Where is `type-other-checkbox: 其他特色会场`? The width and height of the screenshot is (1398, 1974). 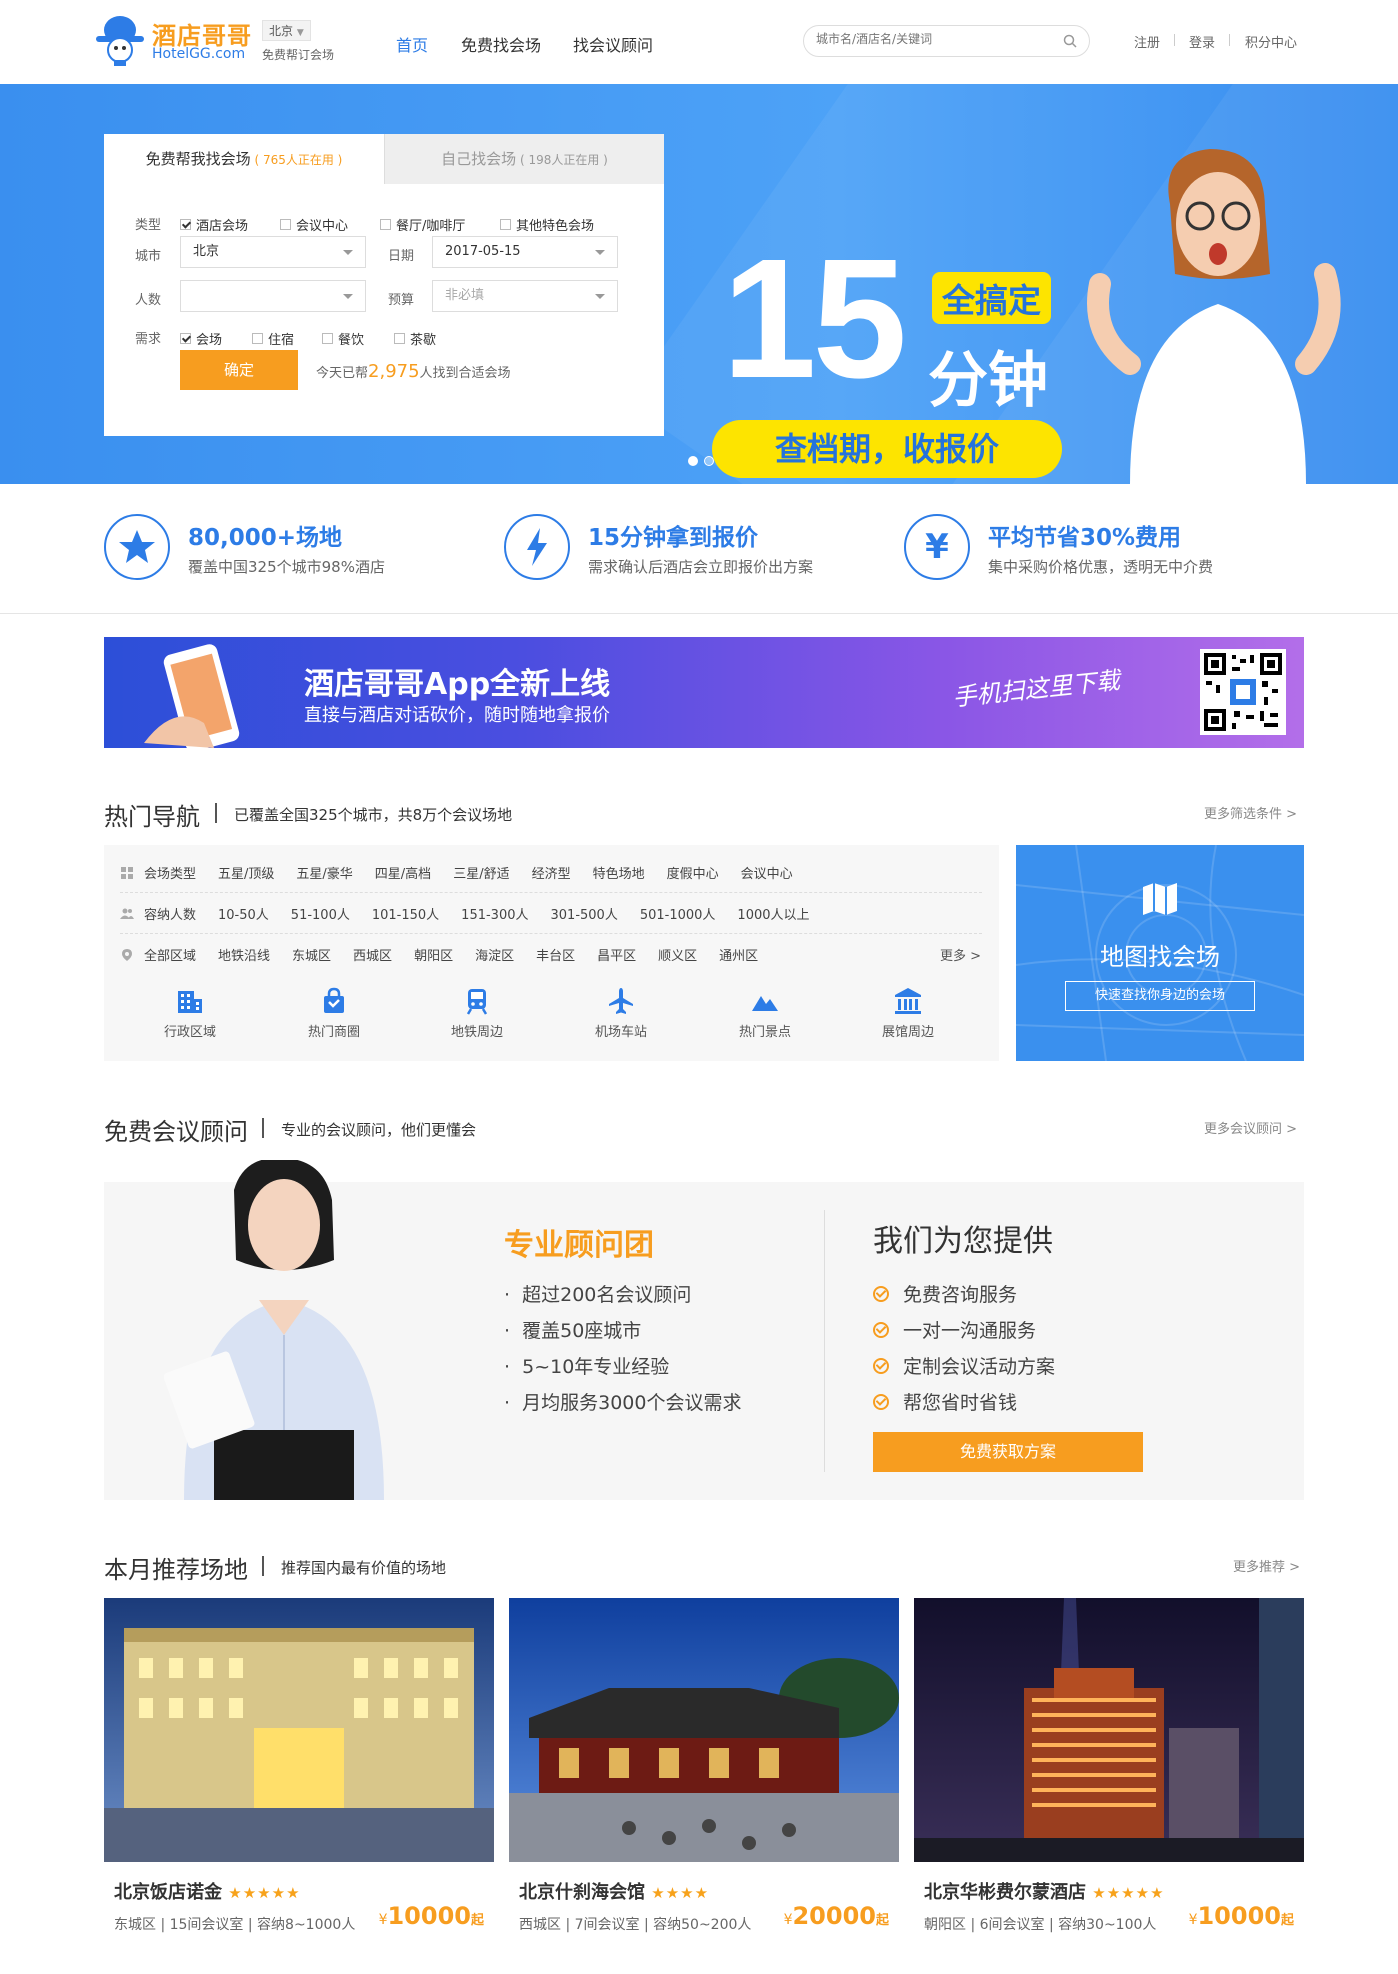
type-other-checkbox: 其他特色会场 is located at coordinates (547, 224).